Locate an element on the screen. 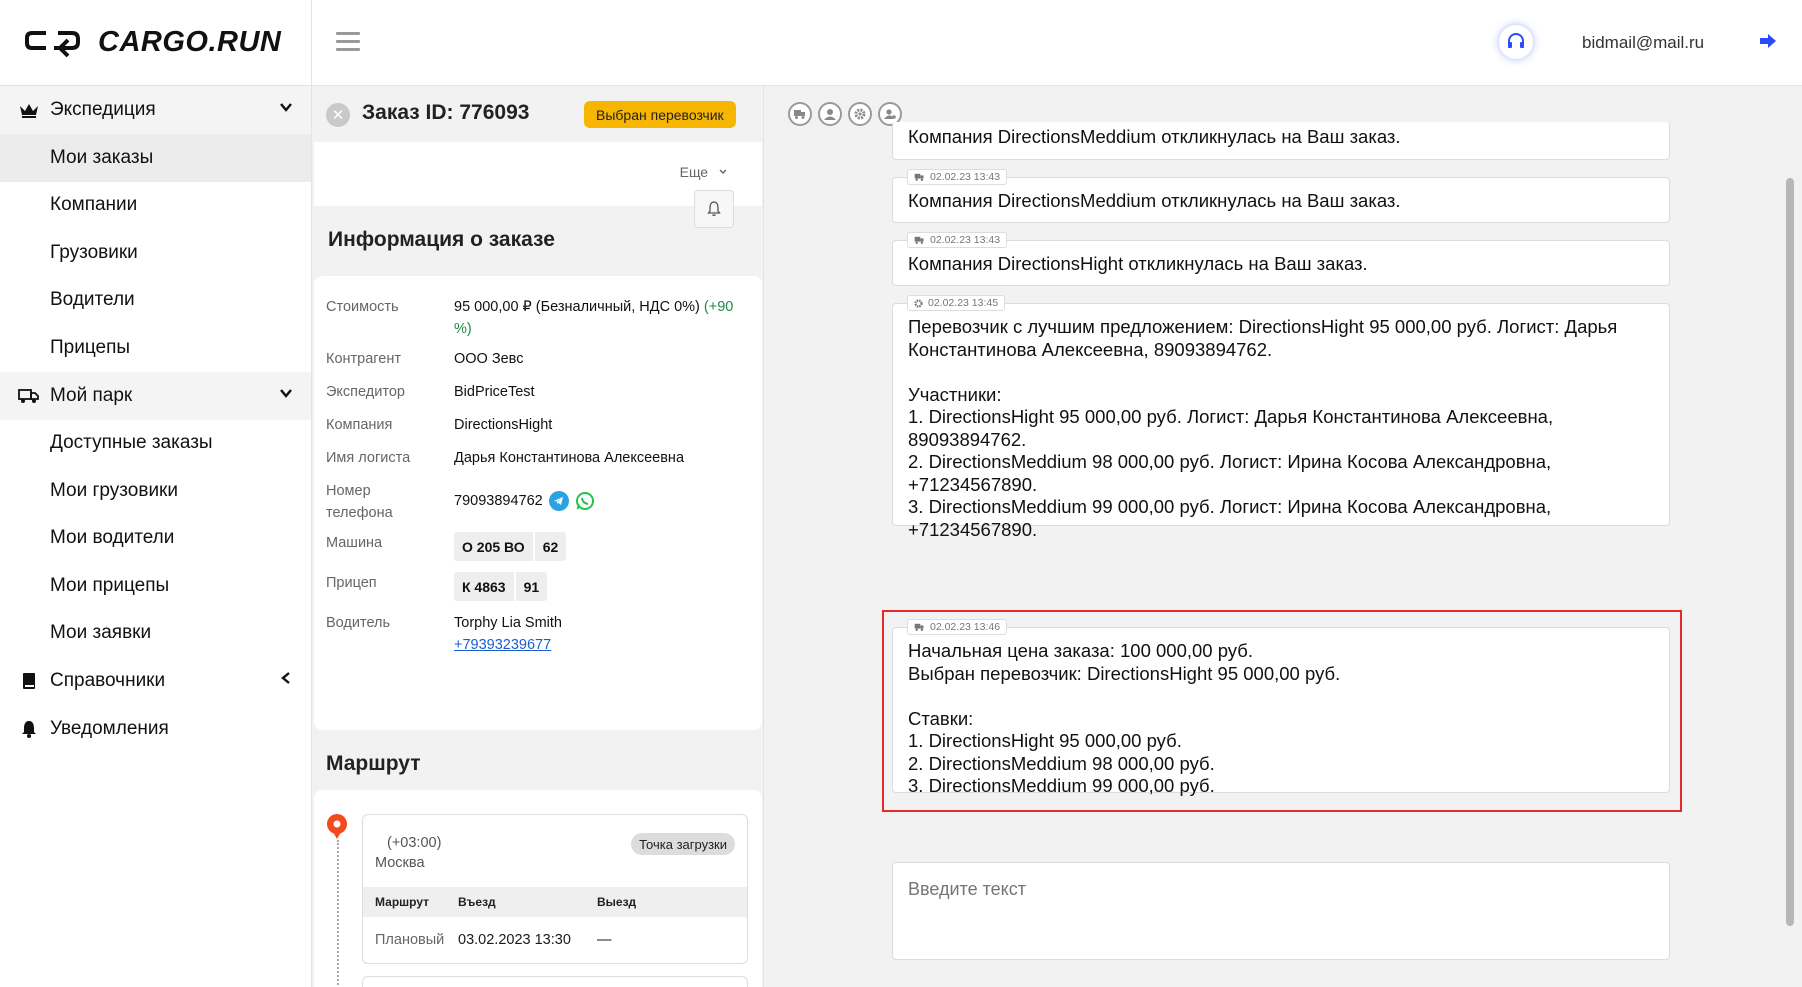  chat-filter-icons is located at coordinates (845, 114).